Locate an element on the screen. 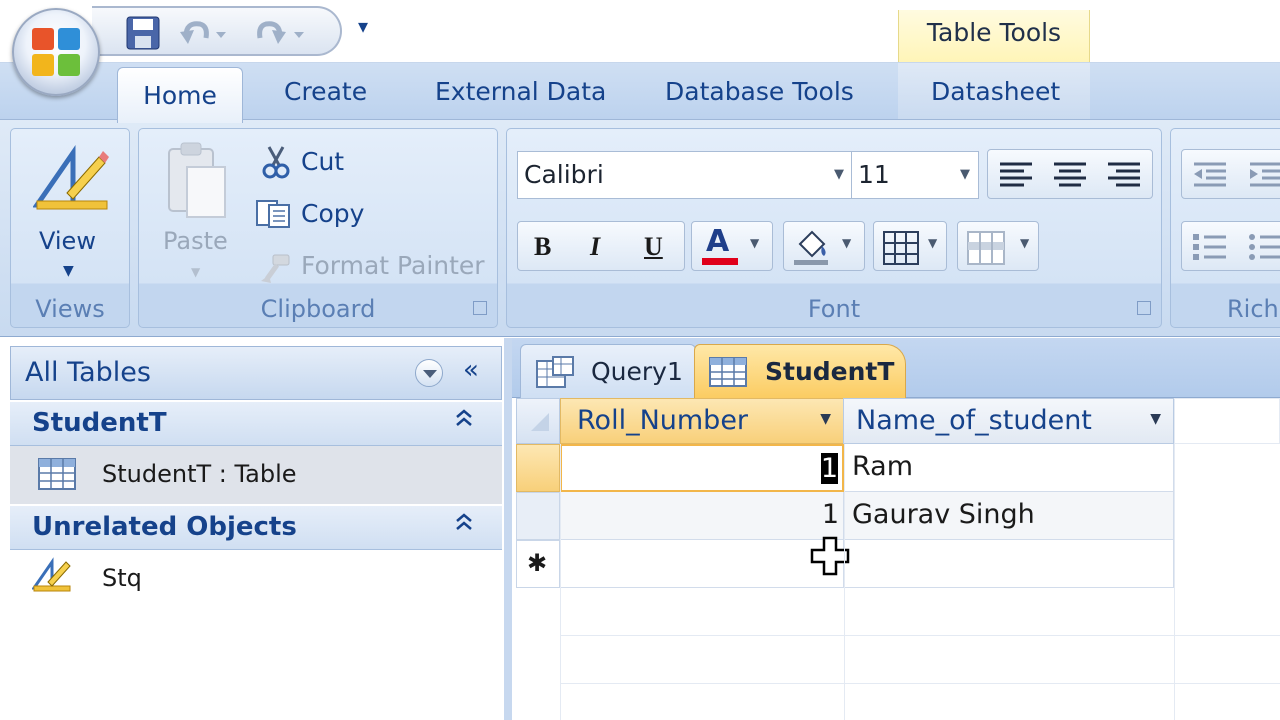 The width and height of the screenshot is (1280, 720). new-record-selector: ✱ is located at coordinates (538, 564).